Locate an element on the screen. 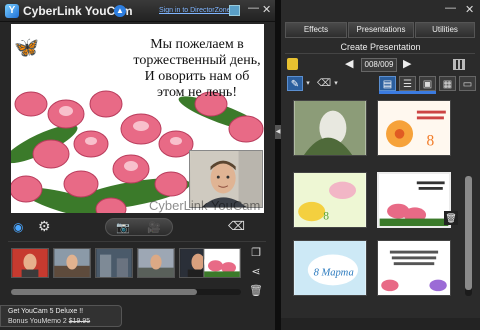 The image size is (480, 330). tab-presentations: Presentations is located at coordinates (381, 30).